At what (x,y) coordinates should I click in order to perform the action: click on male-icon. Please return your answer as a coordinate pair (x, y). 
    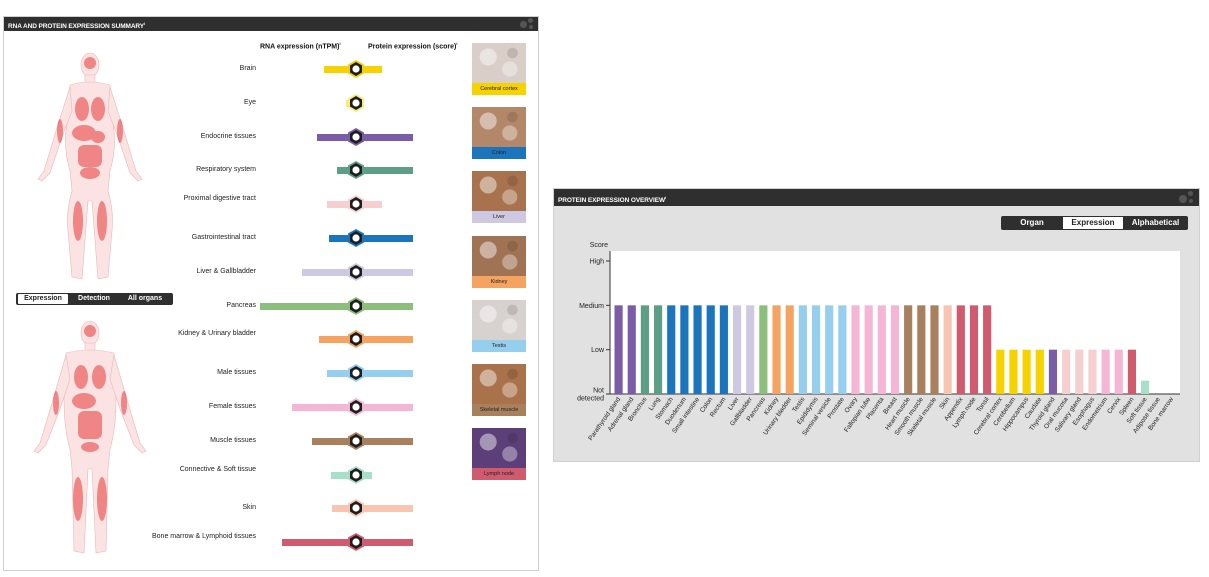
    Looking at the image, I should click on (356, 373).